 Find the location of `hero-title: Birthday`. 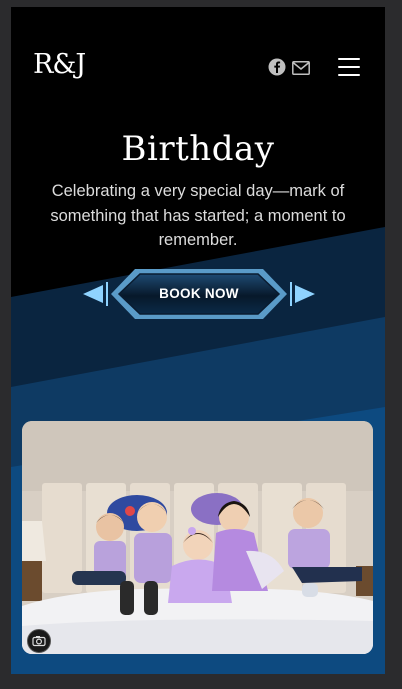

hero-title: Birthday is located at coordinates (198, 149).